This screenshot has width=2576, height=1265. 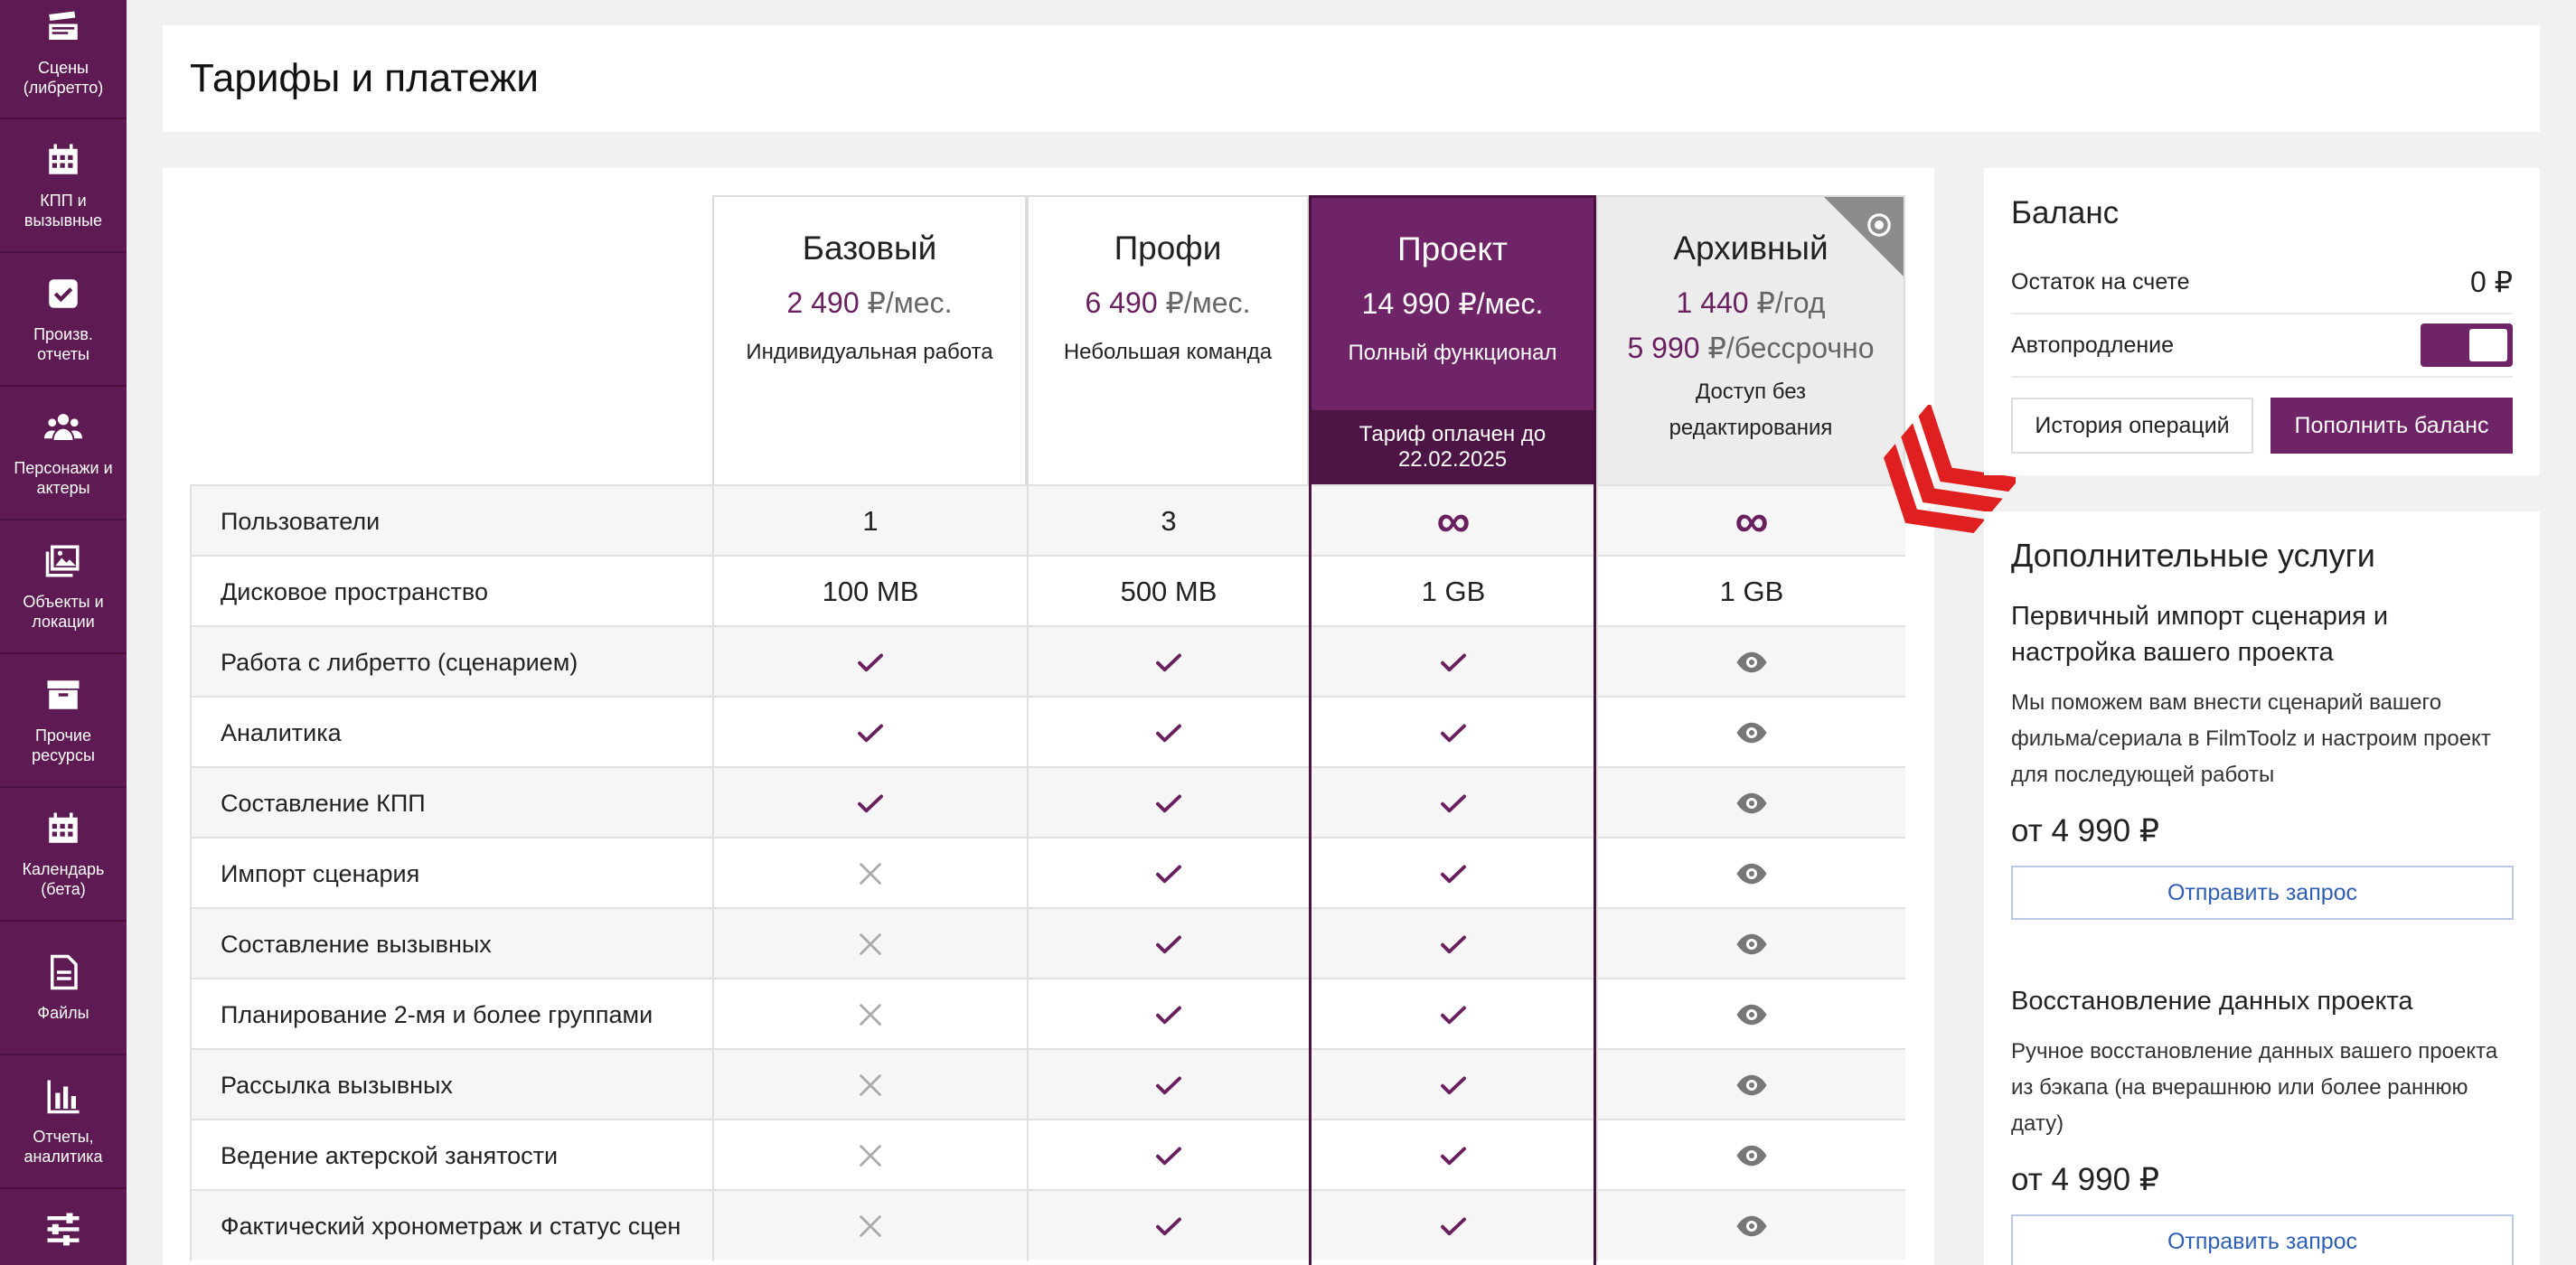 I want to click on feature-name: Дисковое пространство, so click(x=451, y=592).